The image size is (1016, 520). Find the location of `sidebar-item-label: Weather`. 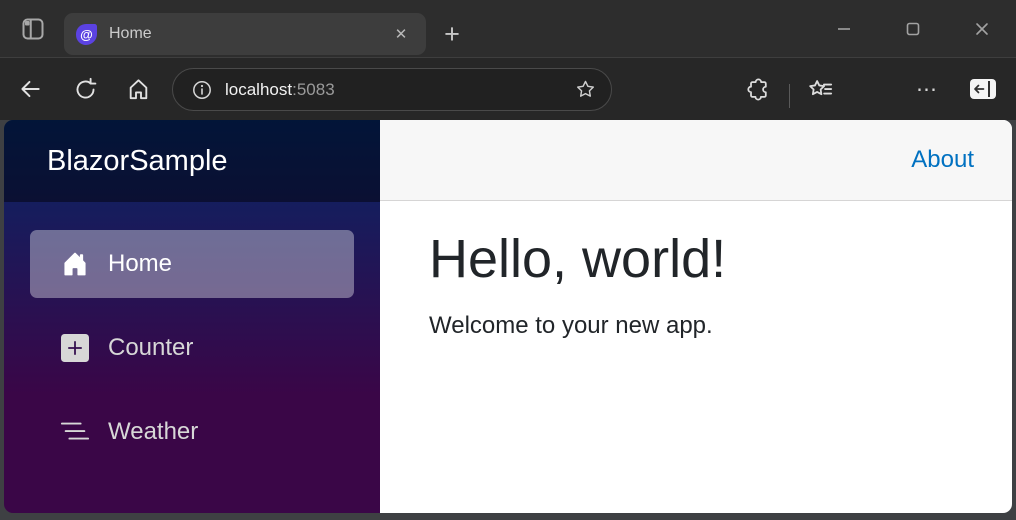

sidebar-item-label: Weather is located at coordinates (153, 431).